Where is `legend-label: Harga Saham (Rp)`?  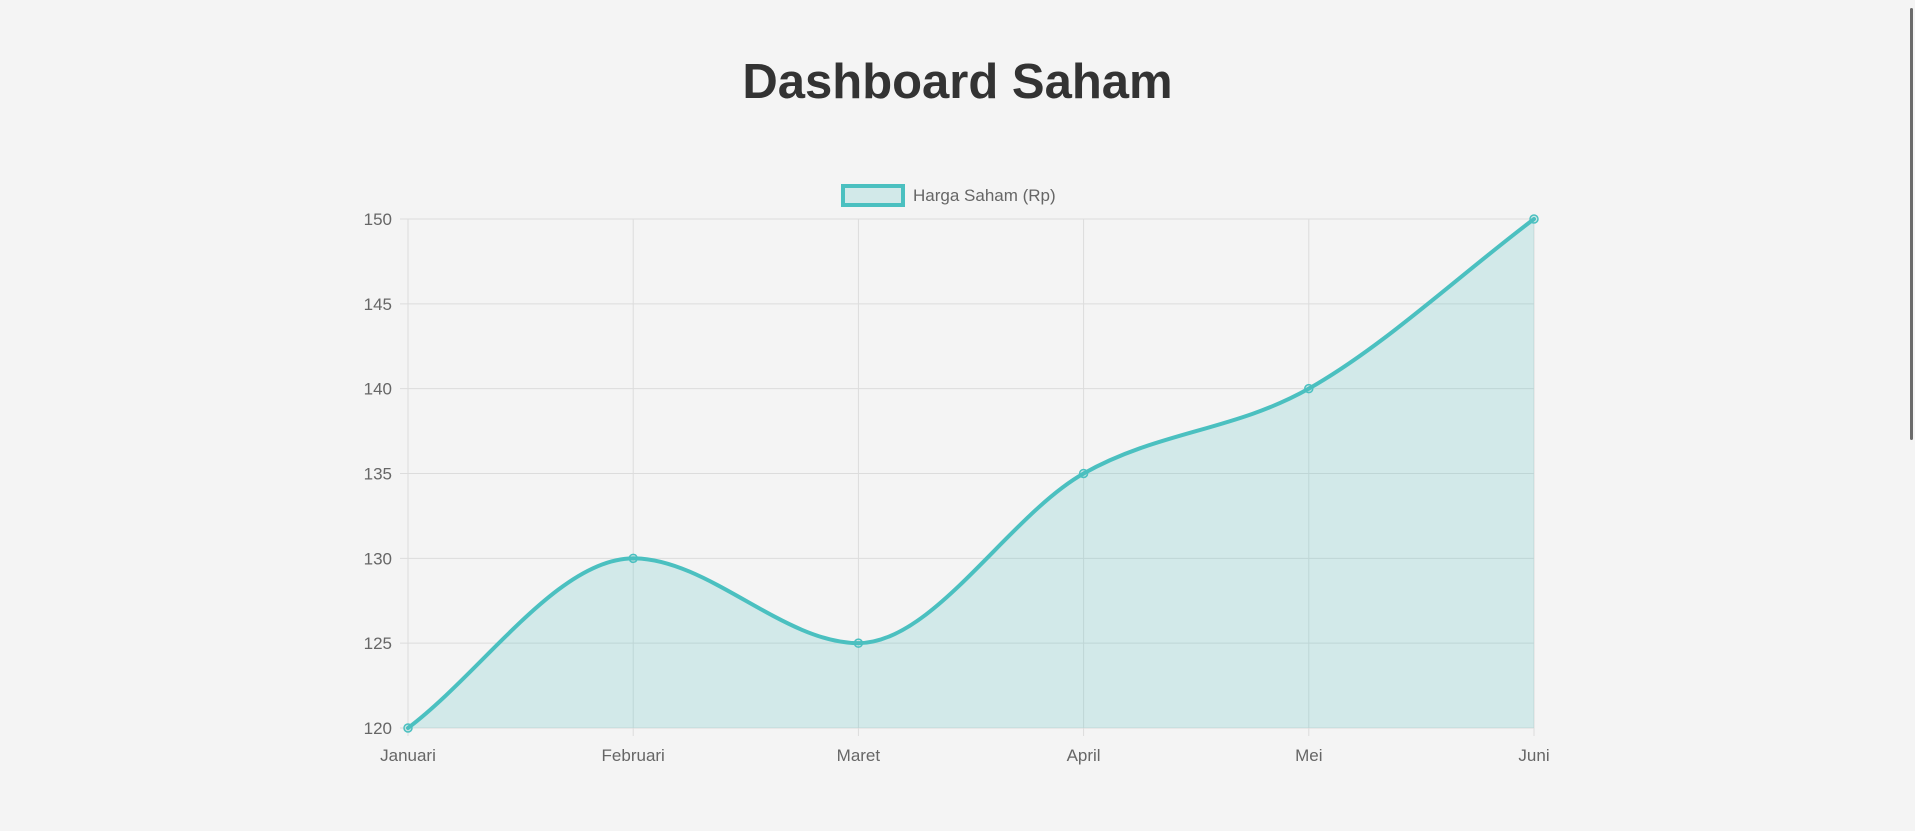 legend-label: Harga Saham (Rp) is located at coordinates (984, 195).